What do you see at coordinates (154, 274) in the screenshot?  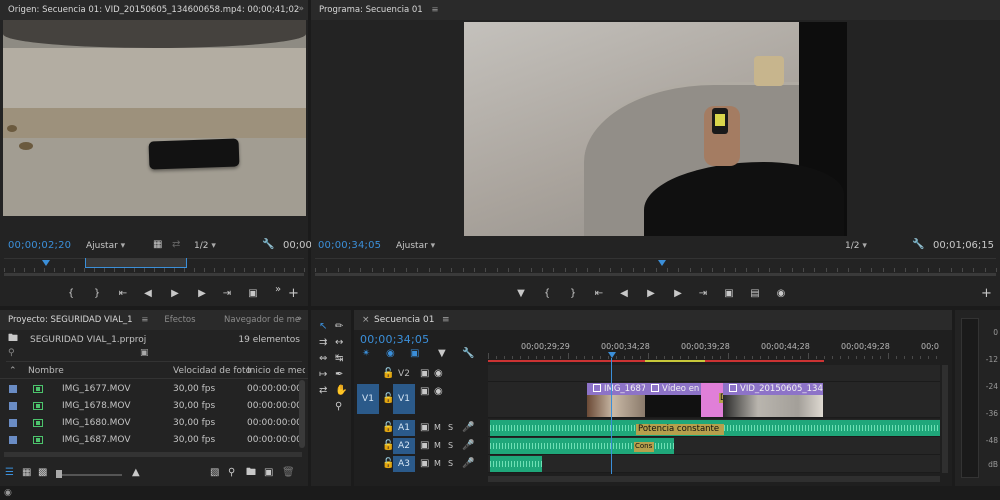 I see `source-scroll-bar` at bounding box center [154, 274].